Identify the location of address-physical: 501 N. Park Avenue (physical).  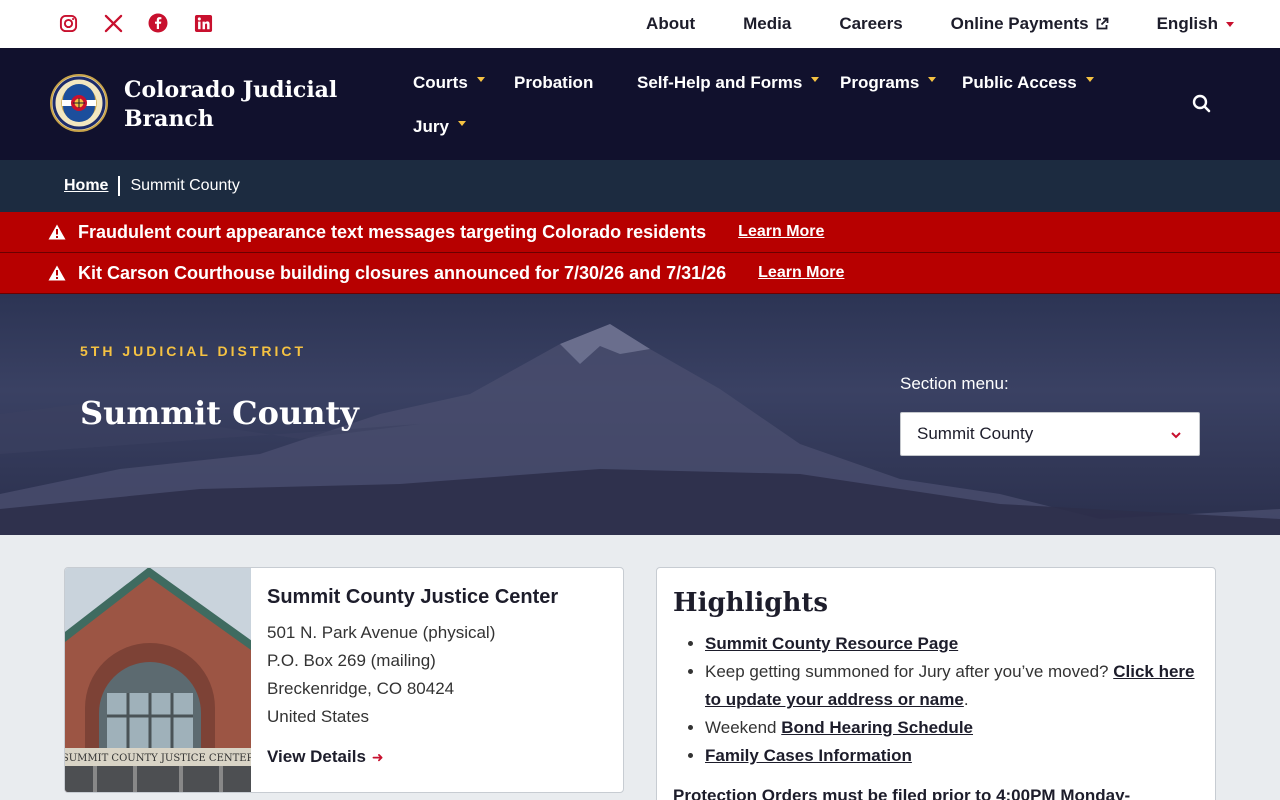
(381, 632).